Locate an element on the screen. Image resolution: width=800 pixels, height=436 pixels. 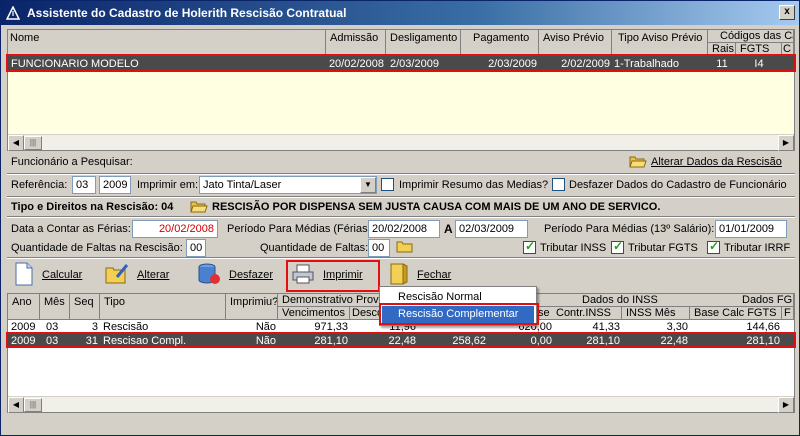
col-header-imprimiu: Imprimiu? is located at coordinates (252, 307).